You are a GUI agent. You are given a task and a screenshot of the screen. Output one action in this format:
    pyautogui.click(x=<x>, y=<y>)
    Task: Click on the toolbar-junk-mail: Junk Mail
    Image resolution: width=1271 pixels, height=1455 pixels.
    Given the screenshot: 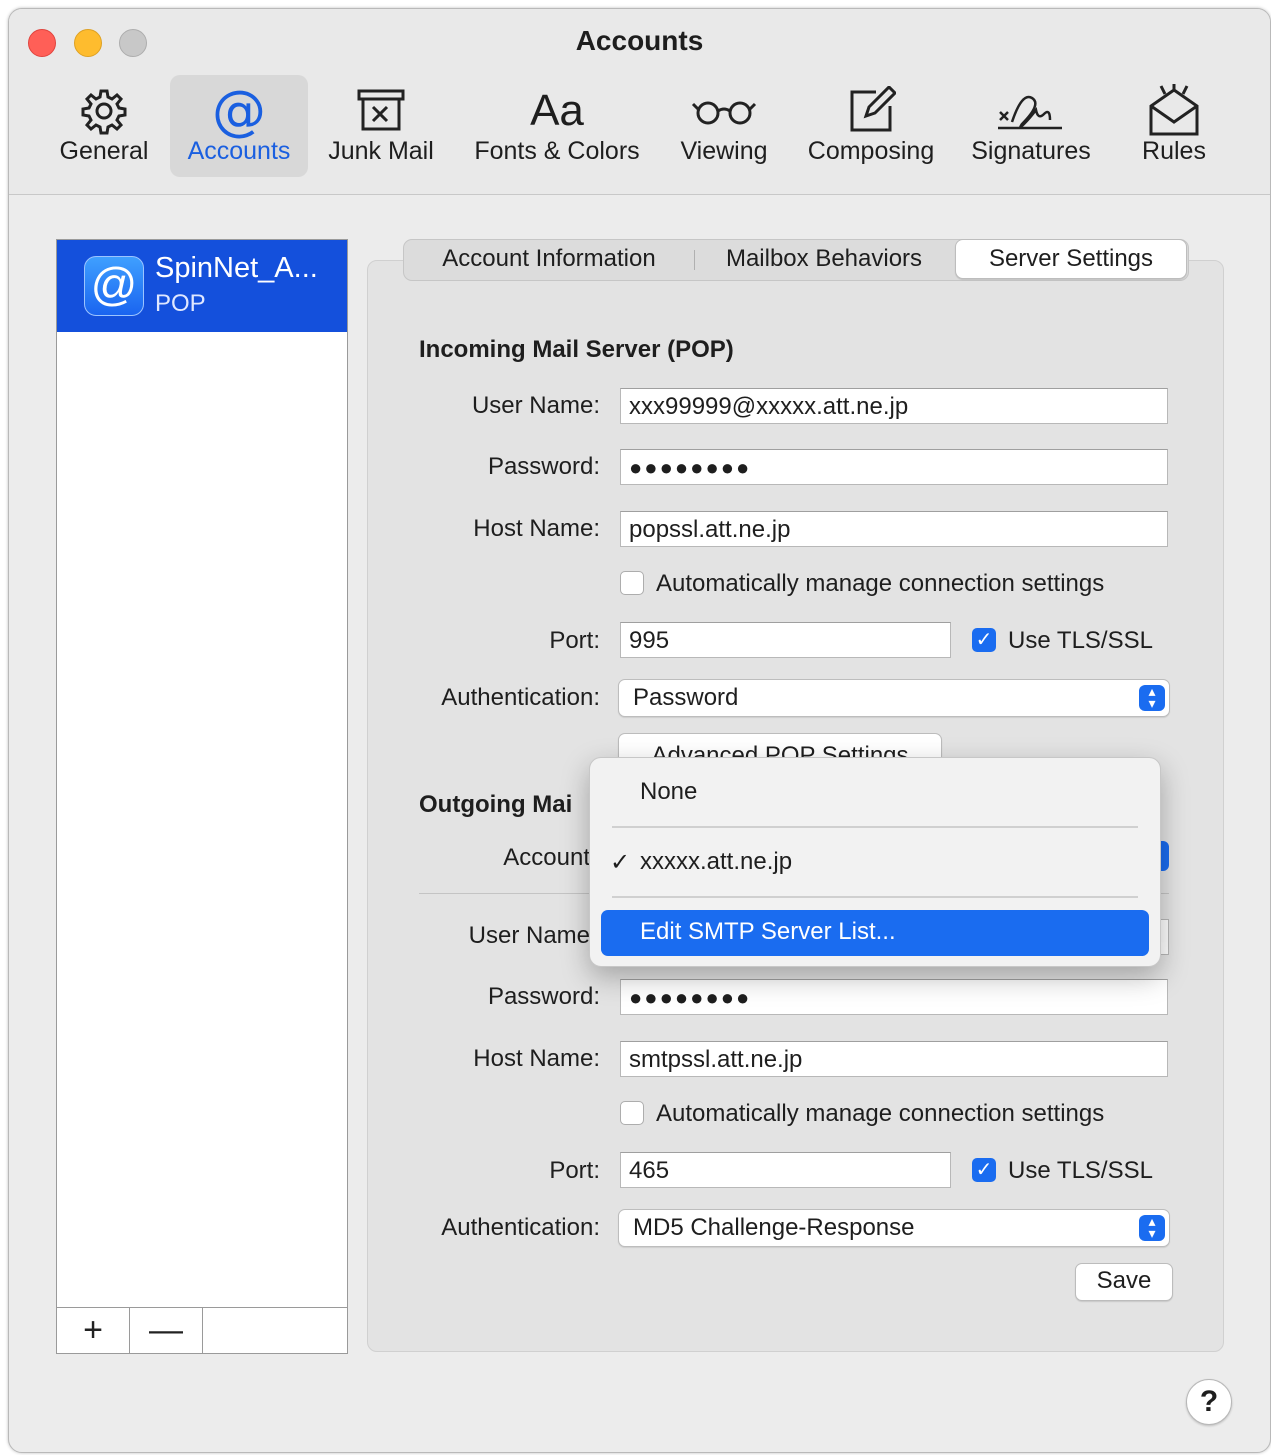 What is the action you would take?
    pyautogui.click(x=381, y=126)
    